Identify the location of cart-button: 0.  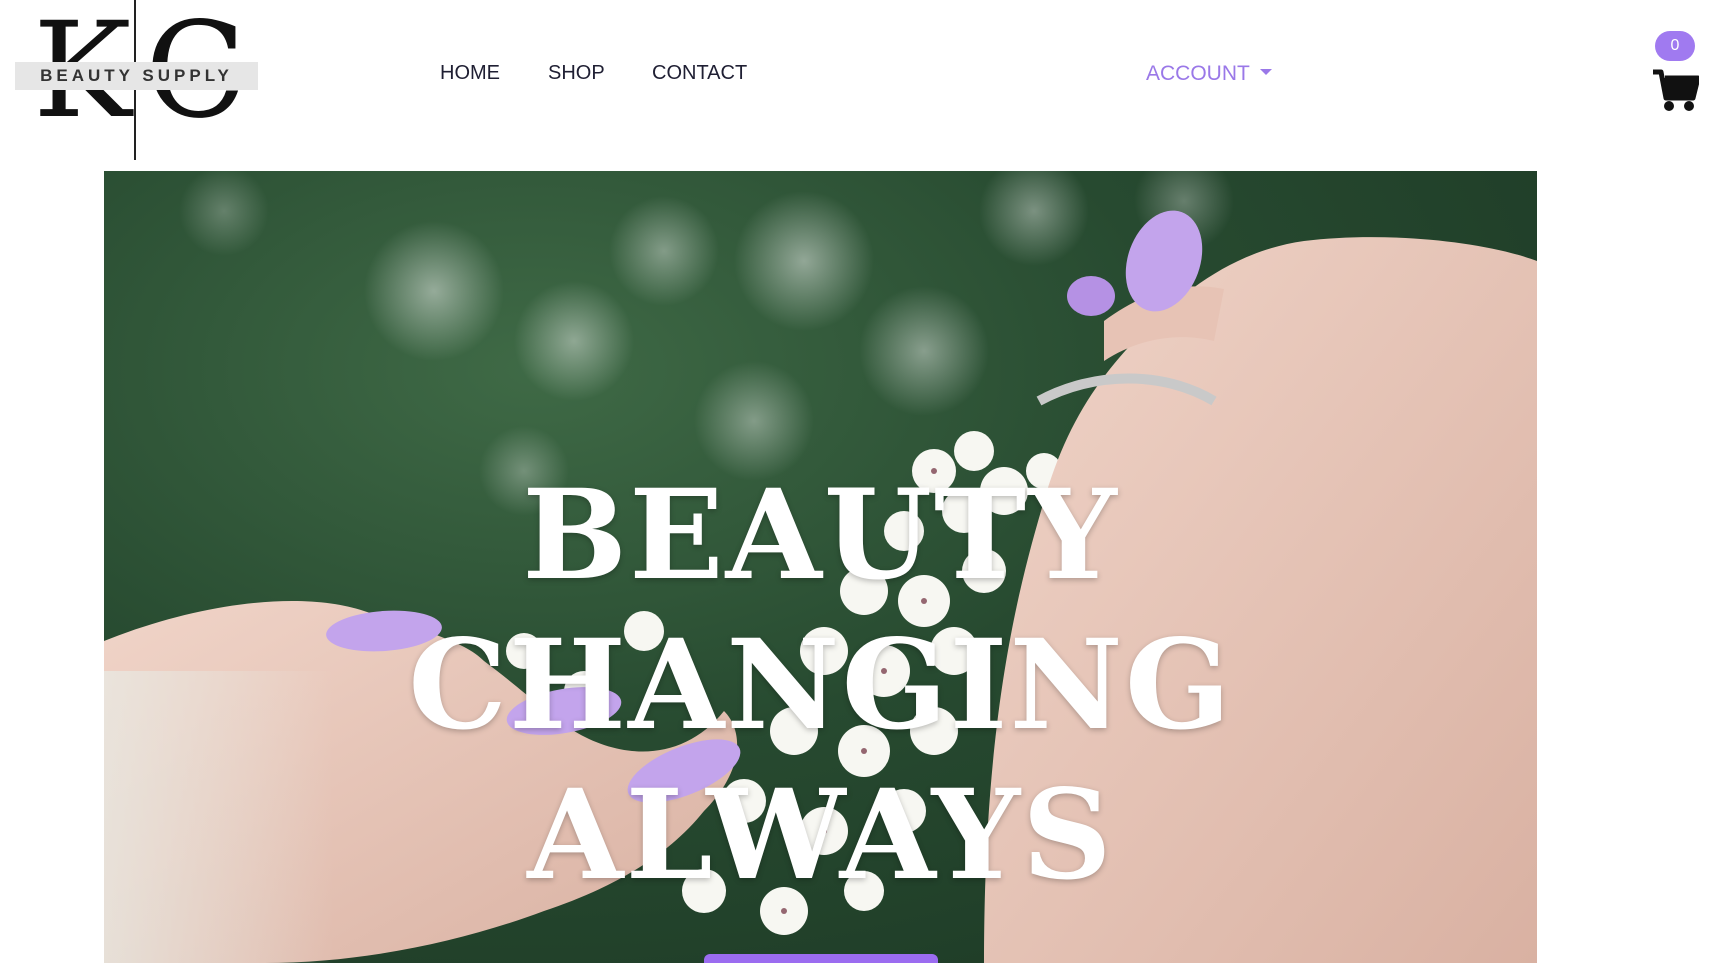
(1676, 72).